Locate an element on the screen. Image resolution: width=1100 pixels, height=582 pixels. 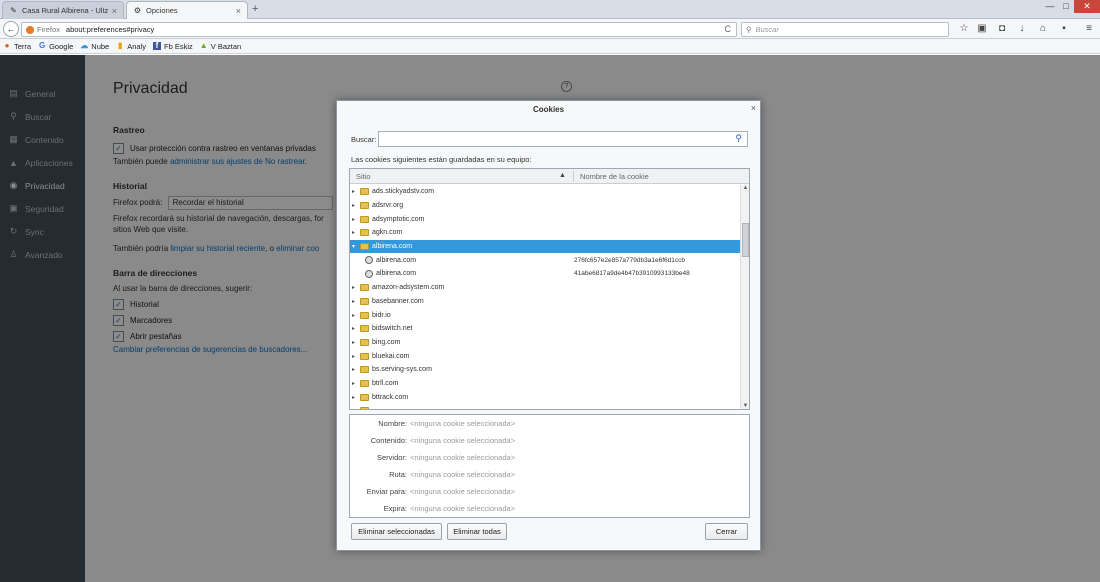
site-row: ▾ albirena.com is located at coordinates (545, 246).